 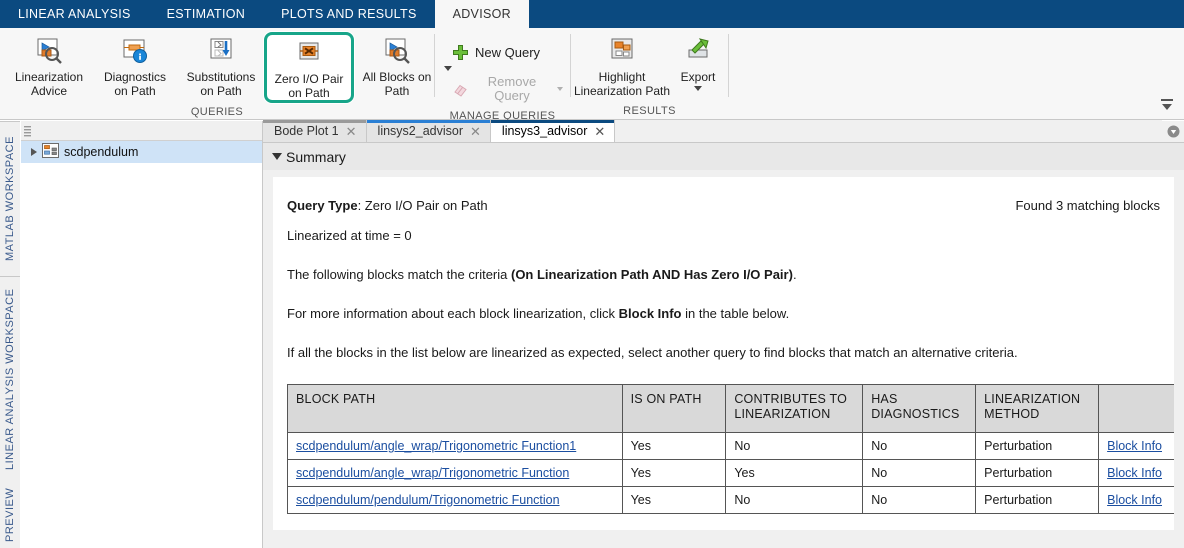 I want to click on sidebar-tab-linear-analysis-workspace: LINEAR ANALYSIS WORKSPACE, so click(x=10, y=378).